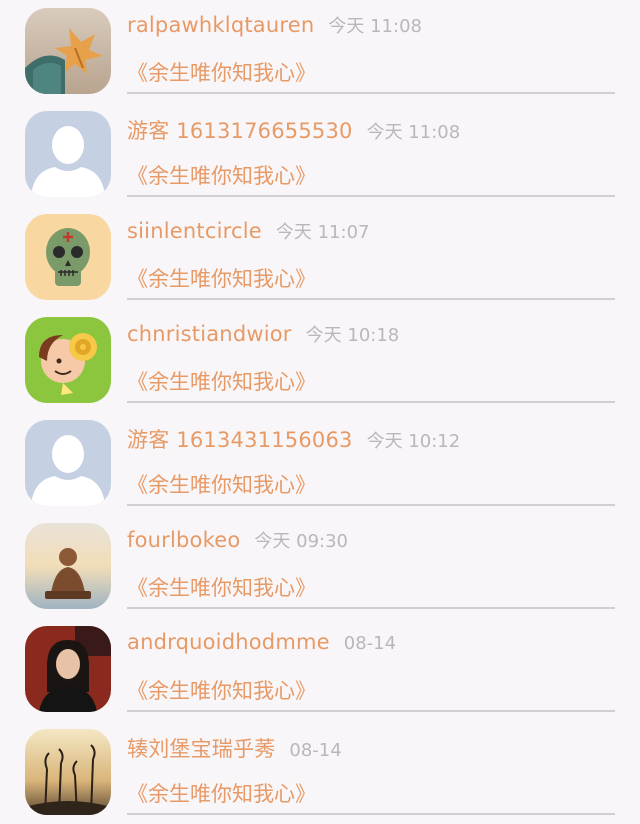  What do you see at coordinates (240, 440) in the screenshot?
I see `username: 游客 1613431156063` at bounding box center [240, 440].